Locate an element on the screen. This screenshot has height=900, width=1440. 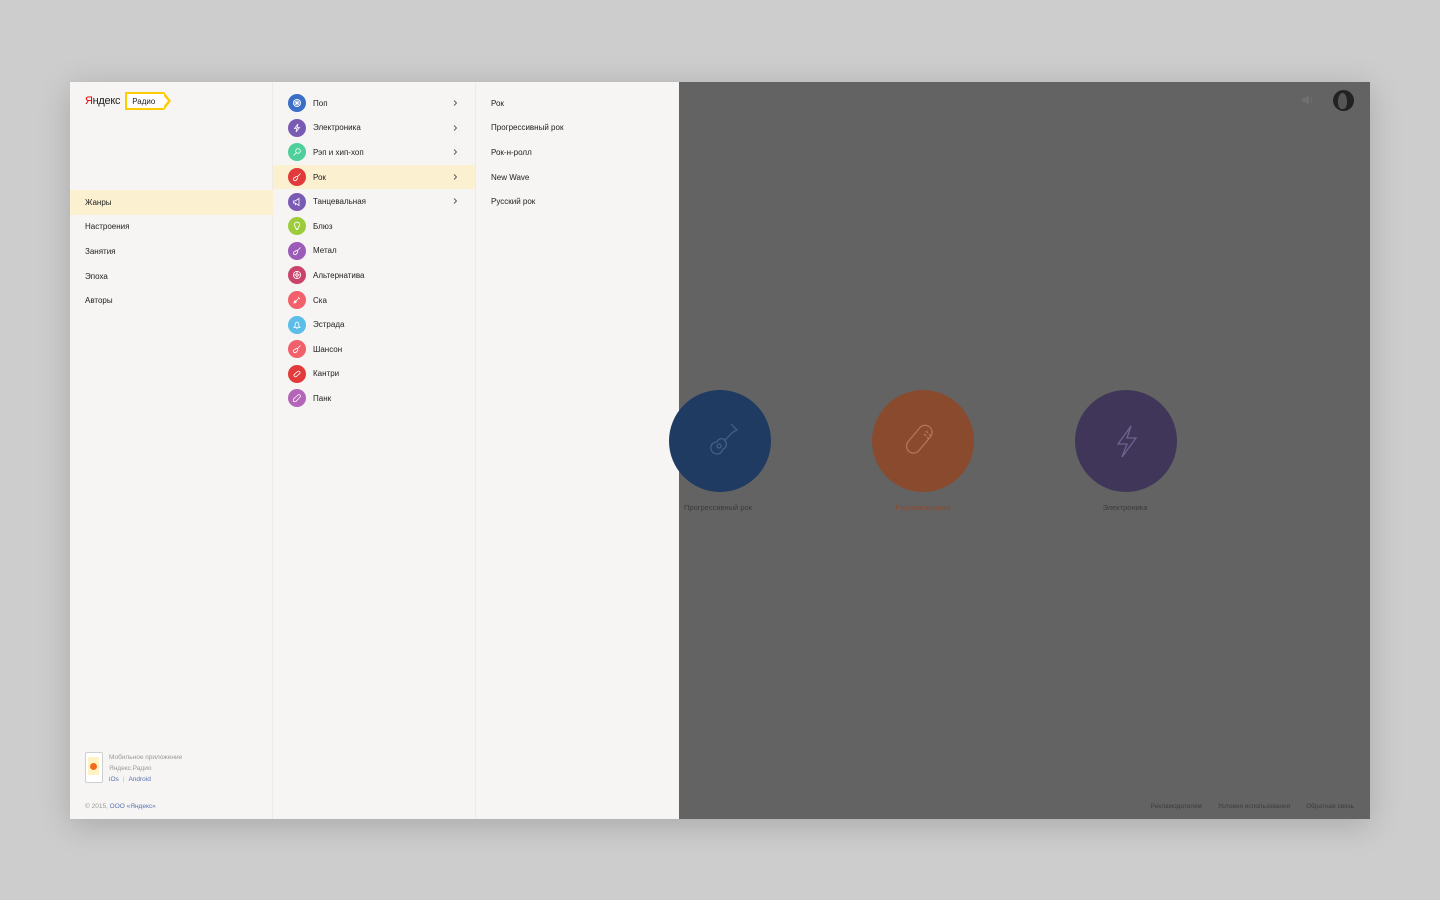
subgenre-item: Русский рок is located at coordinates (577, 201).